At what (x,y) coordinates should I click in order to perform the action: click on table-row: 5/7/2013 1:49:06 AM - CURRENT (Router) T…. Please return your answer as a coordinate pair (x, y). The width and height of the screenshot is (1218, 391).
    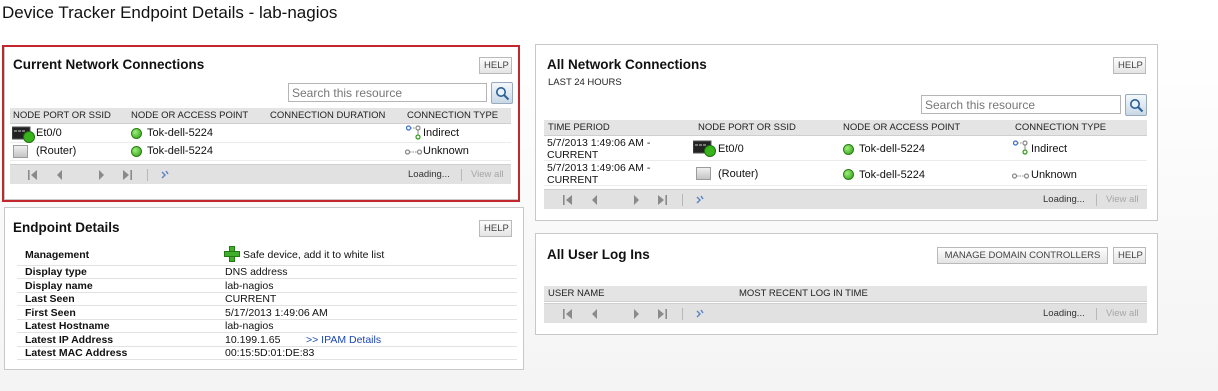
    Looking at the image, I should click on (845, 174).